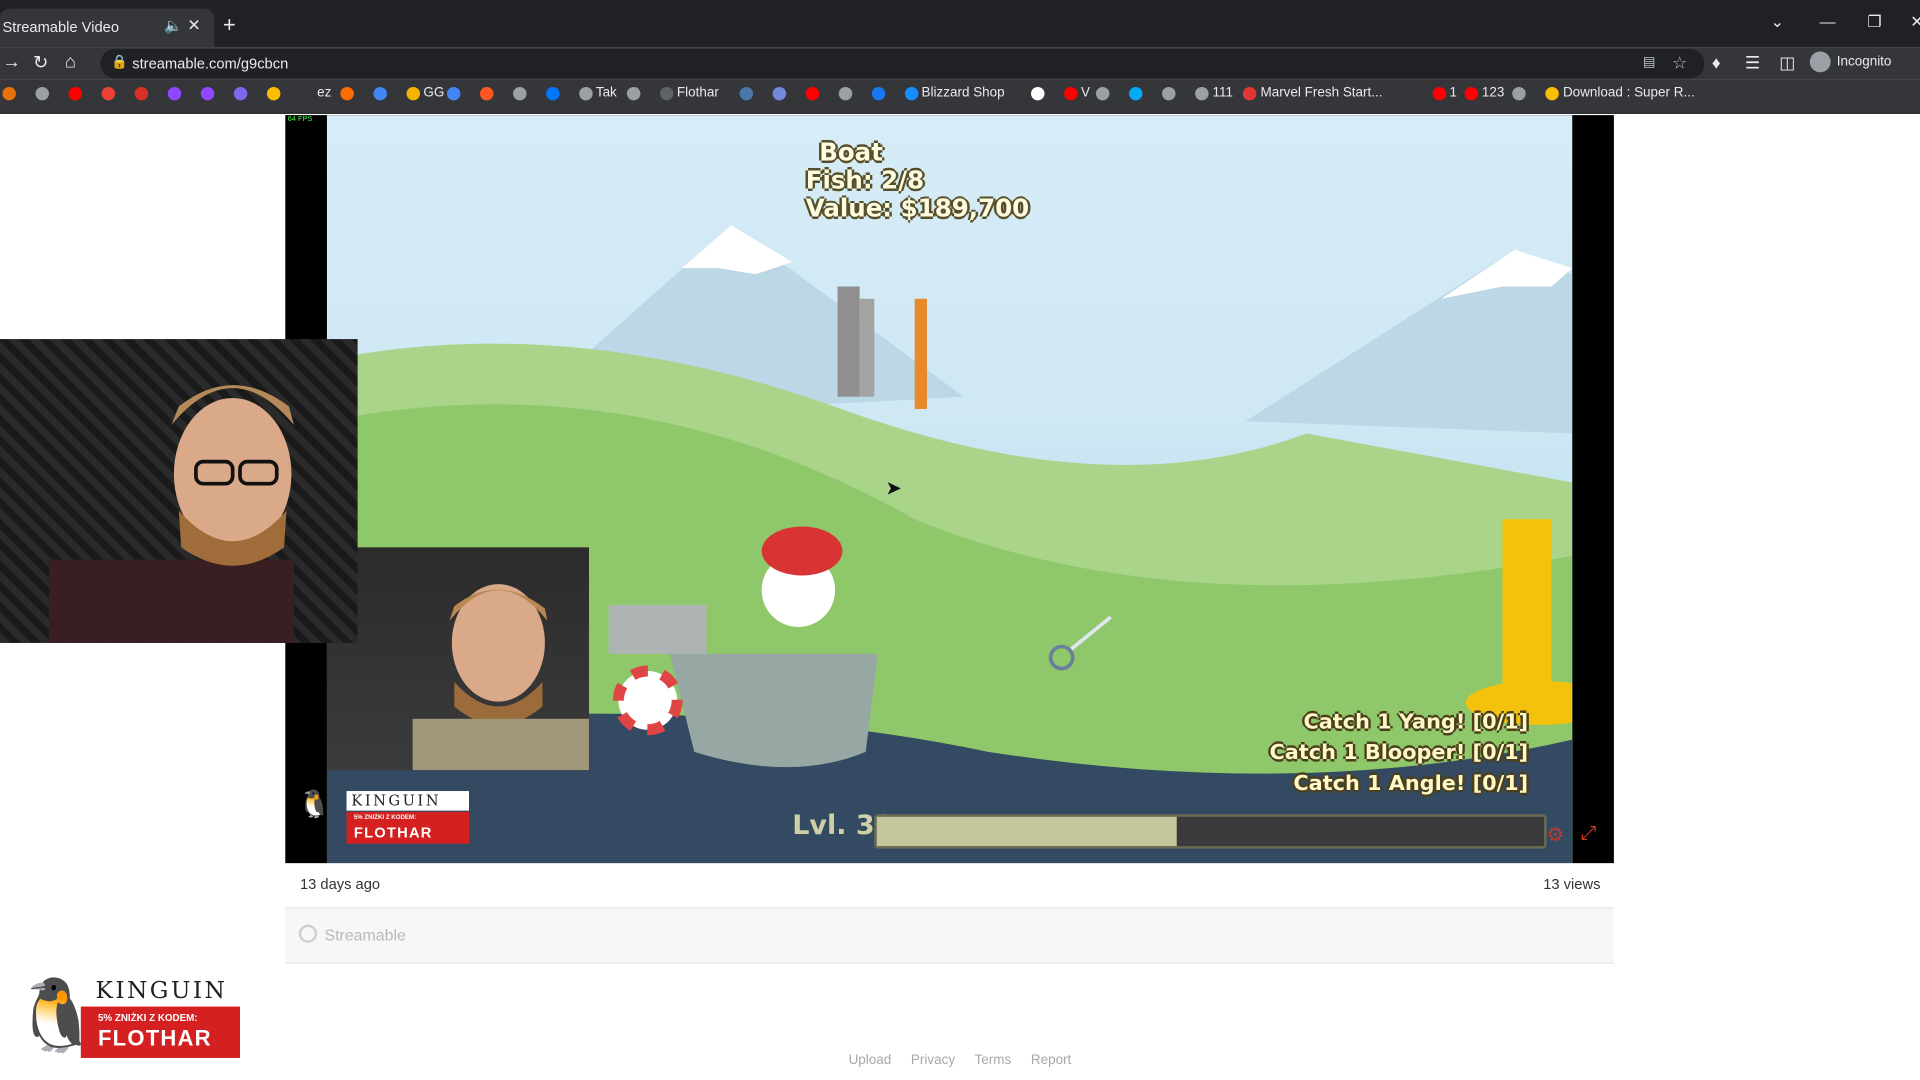 This screenshot has height=1080, width=1920. I want to click on profile-label: Incognito, so click(1864, 62).